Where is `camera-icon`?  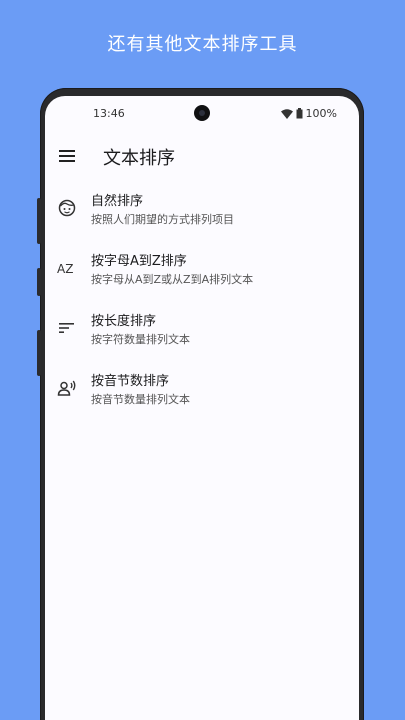
camera-icon is located at coordinates (202, 113).